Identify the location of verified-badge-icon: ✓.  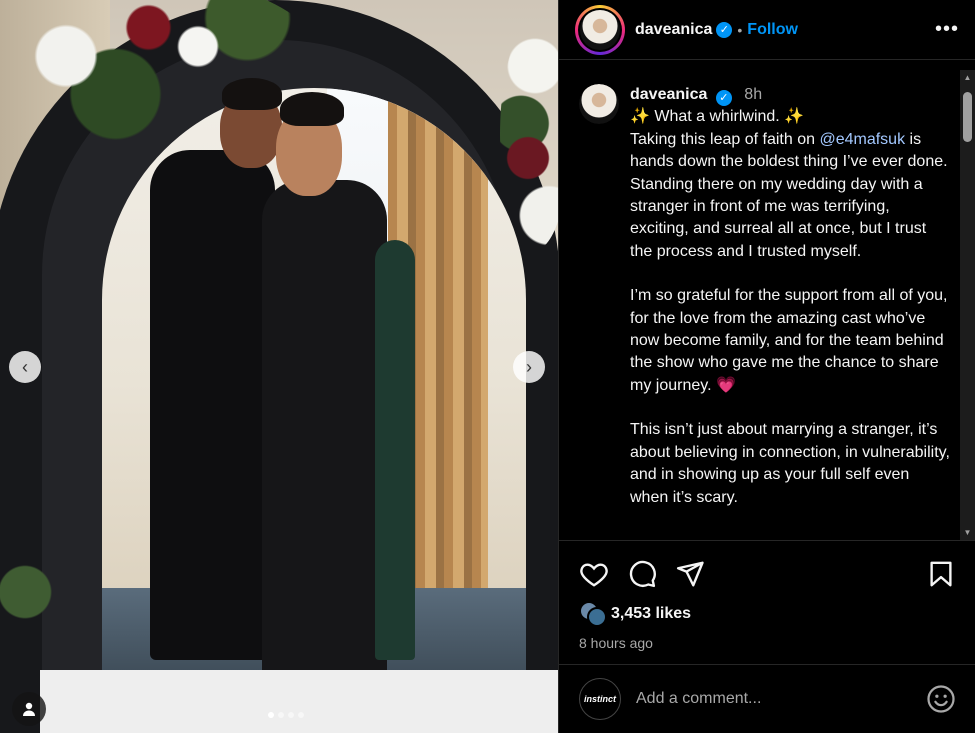
(724, 29).